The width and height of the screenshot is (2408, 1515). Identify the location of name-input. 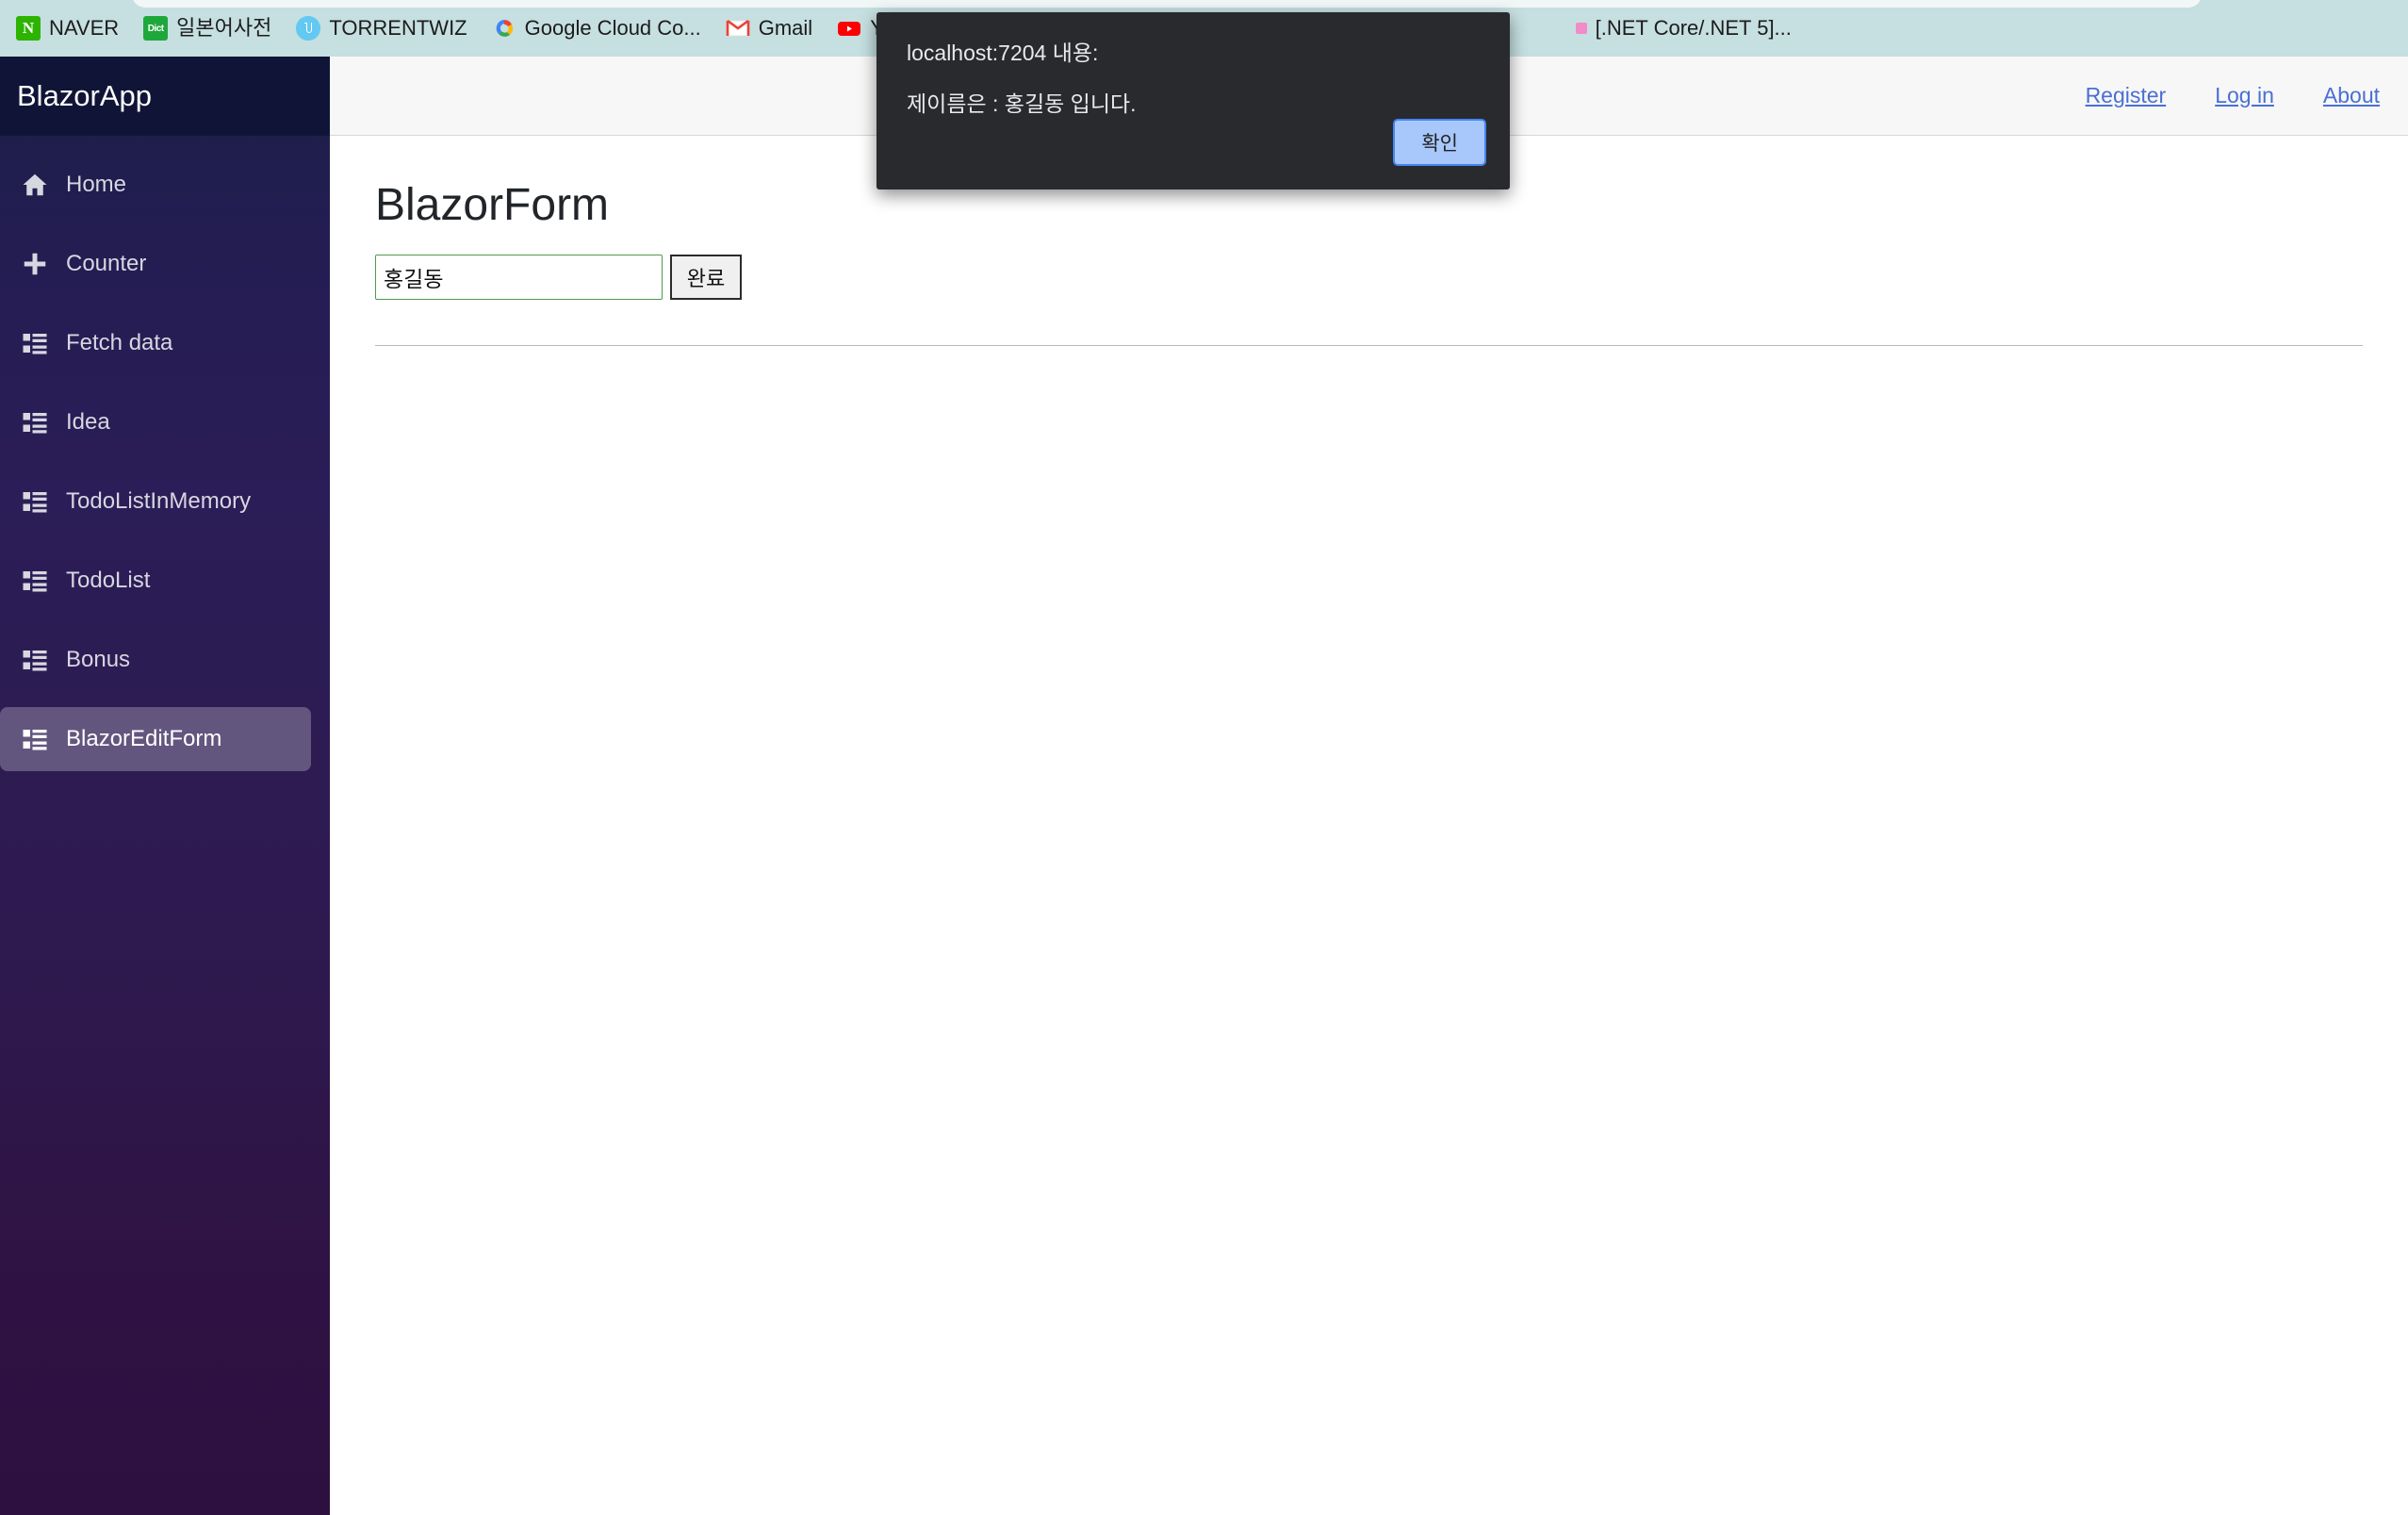
(519, 277).